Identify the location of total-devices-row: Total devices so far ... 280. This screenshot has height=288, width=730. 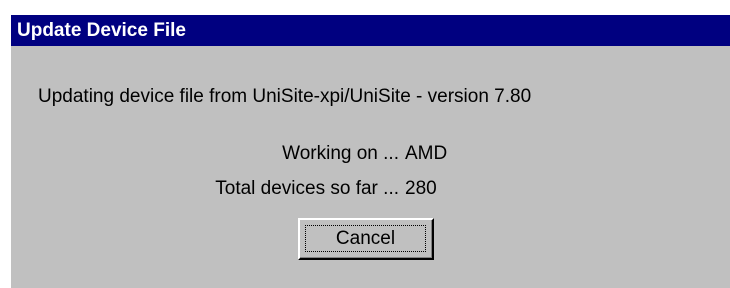
(370, 190).